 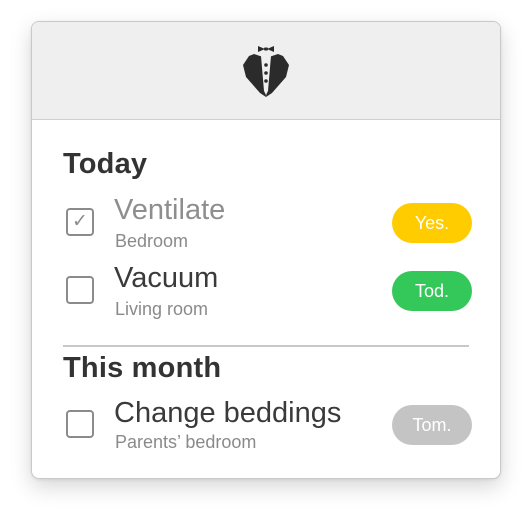 I want to click on due-badge: Tom., so click(x=432, y=425).